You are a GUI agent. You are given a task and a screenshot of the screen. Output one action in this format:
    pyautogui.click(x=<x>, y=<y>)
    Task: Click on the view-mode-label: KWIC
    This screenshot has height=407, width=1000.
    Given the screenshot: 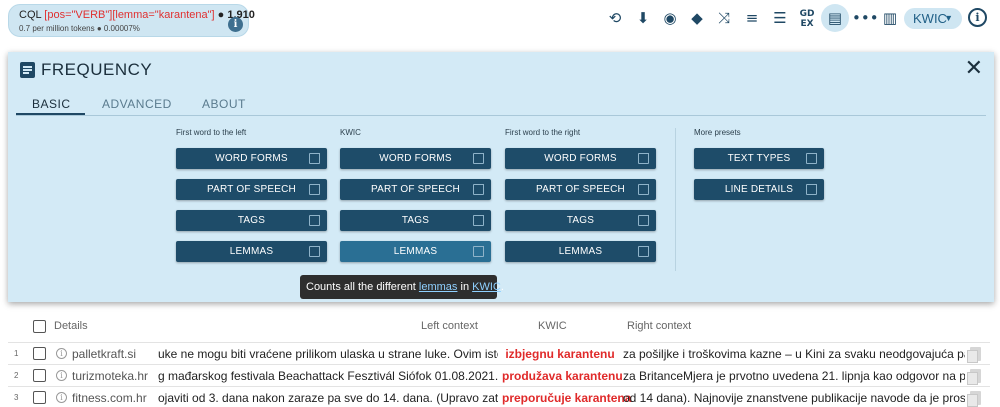 What is the action you would take?
    pyautogui.click(x=930, y=18)
    